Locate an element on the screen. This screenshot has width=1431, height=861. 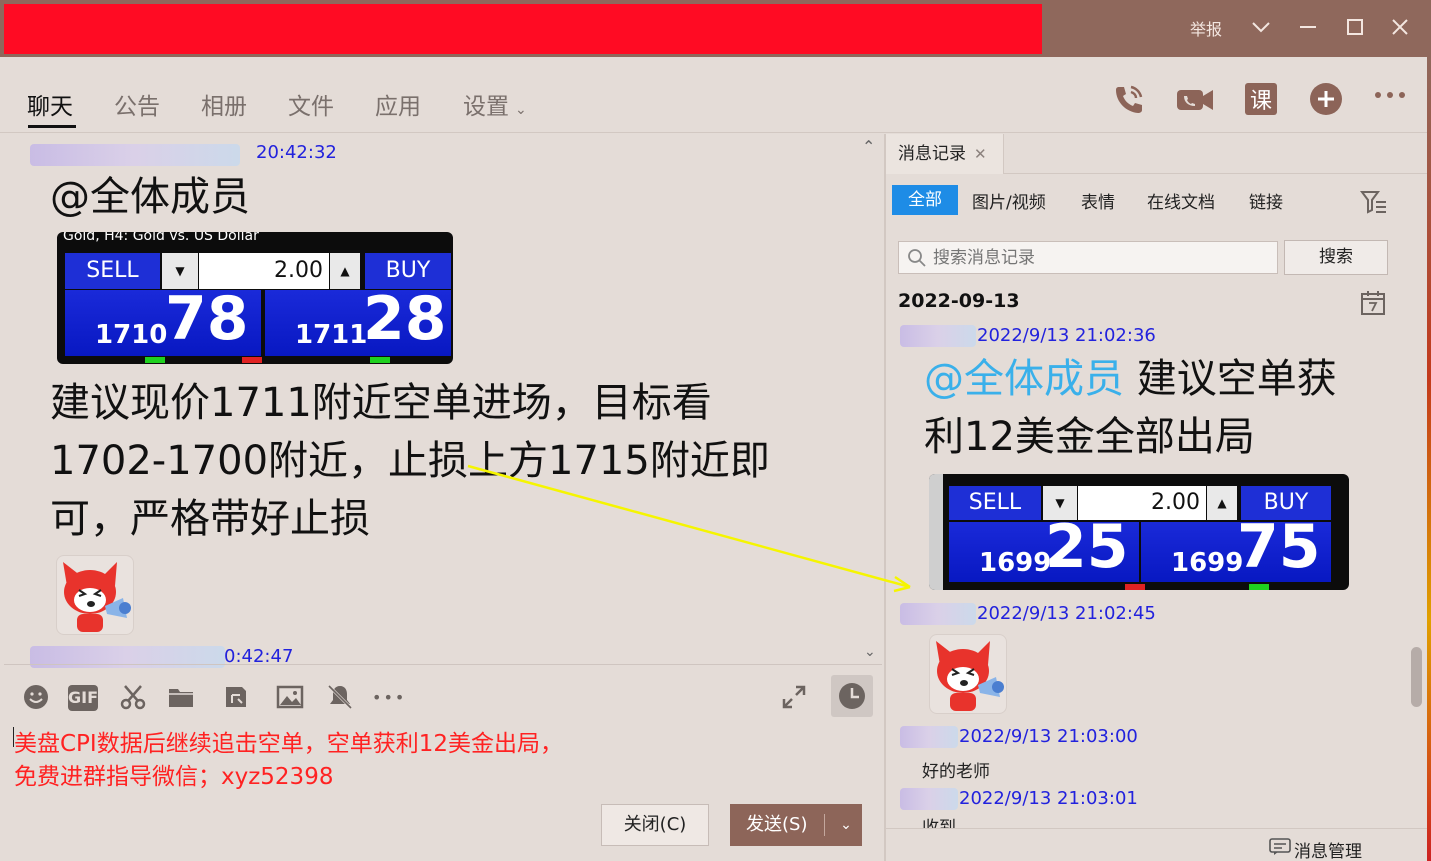
history-search-input is located at coordinates (1103, 258).